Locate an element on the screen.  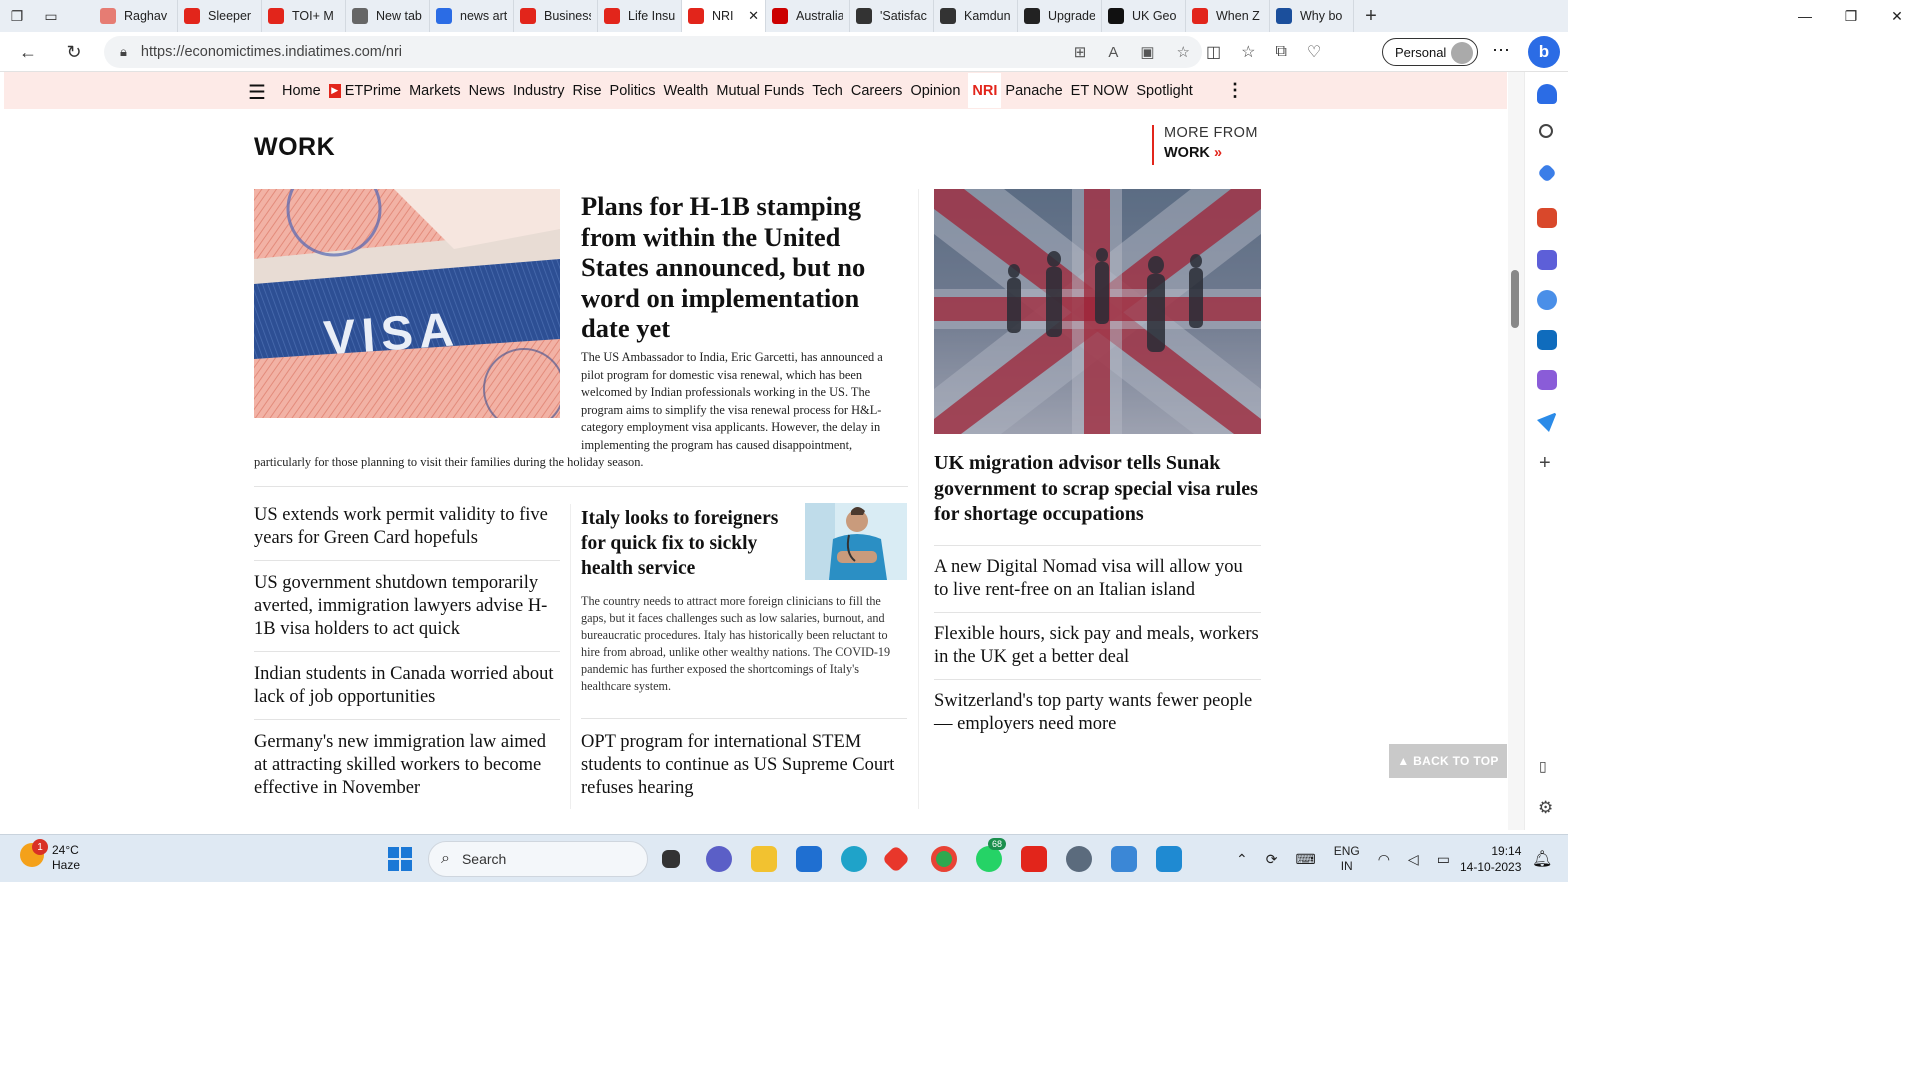
wifi-icon: ◠ is located at coordinates (1384, 859).